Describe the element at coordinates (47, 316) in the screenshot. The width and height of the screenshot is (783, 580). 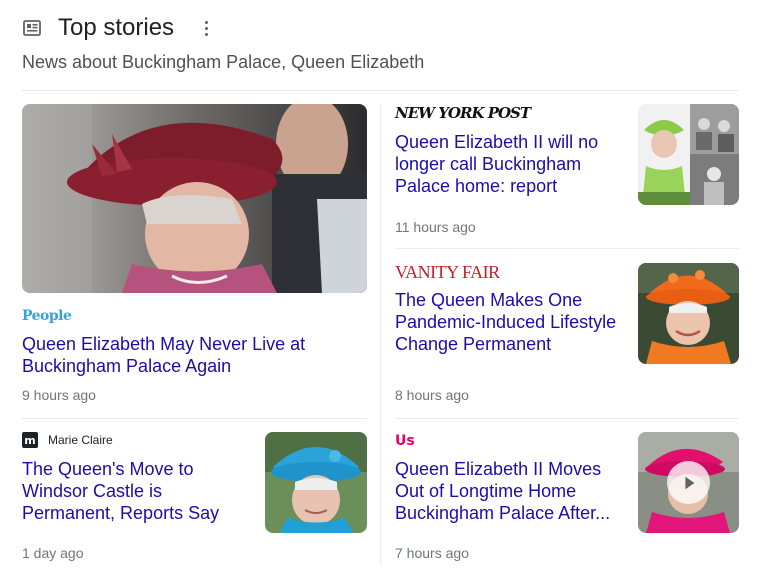
I see `source-logo: People` at that location.